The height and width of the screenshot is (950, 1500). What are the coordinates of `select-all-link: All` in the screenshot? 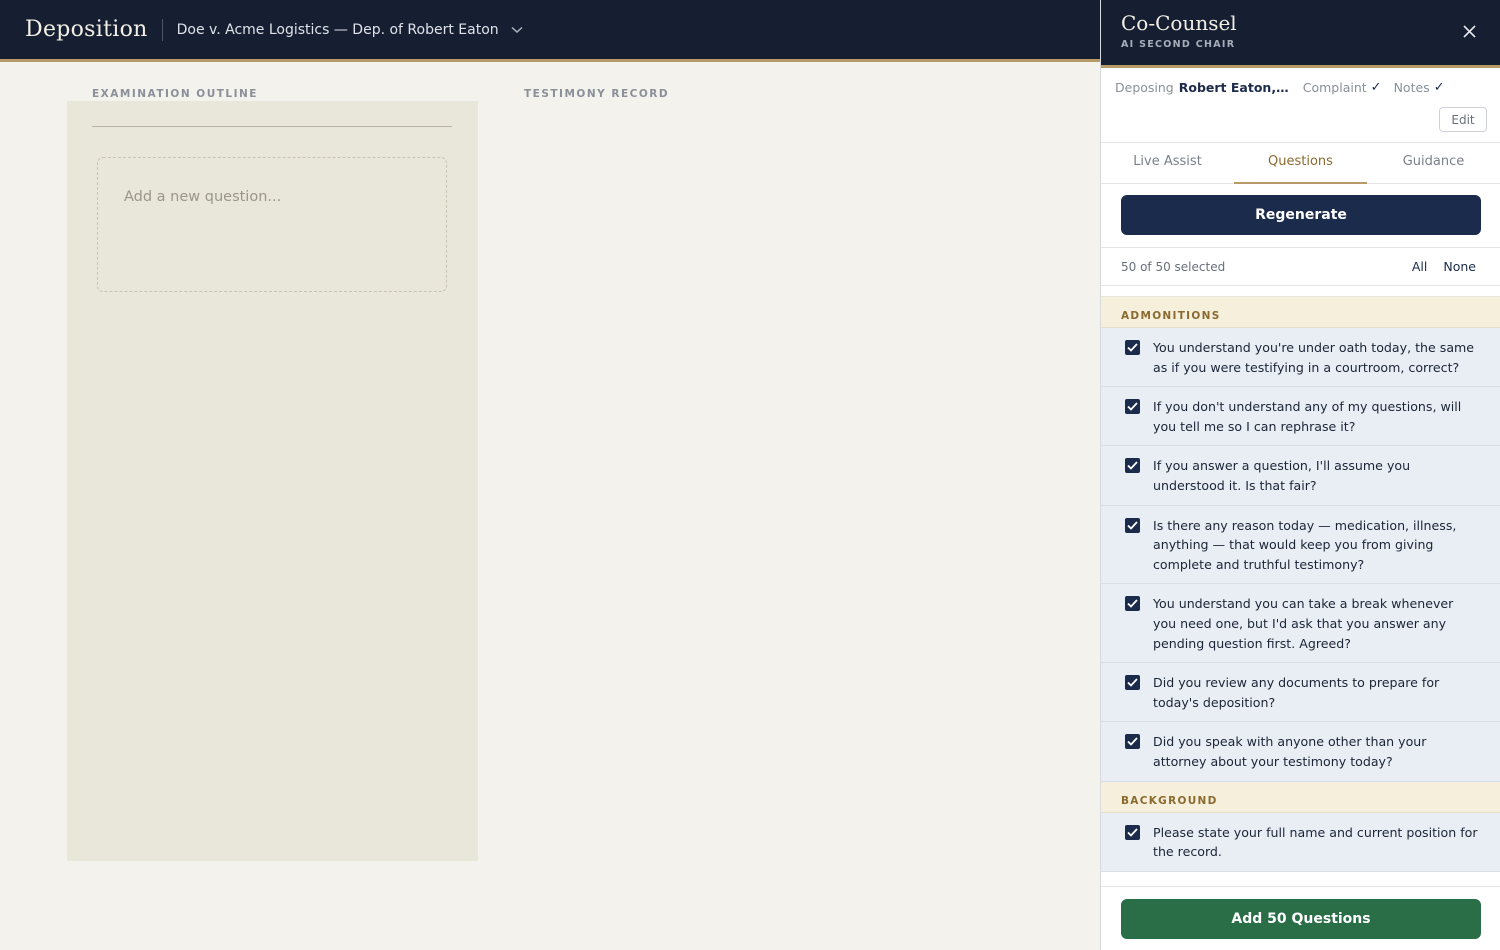 It's located at (1420, 266).